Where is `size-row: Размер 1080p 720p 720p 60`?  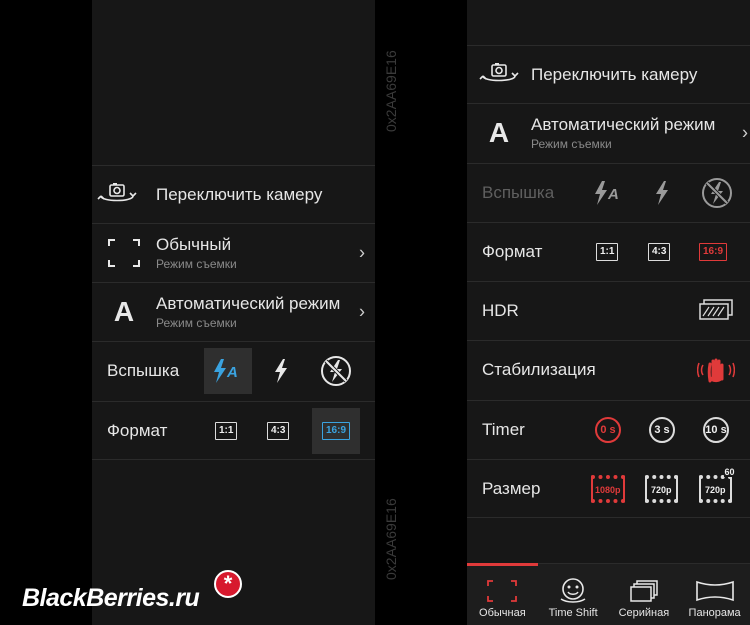 size-row: Размер 1080p 720p 720p 60 is located at coordinates (608, 488).